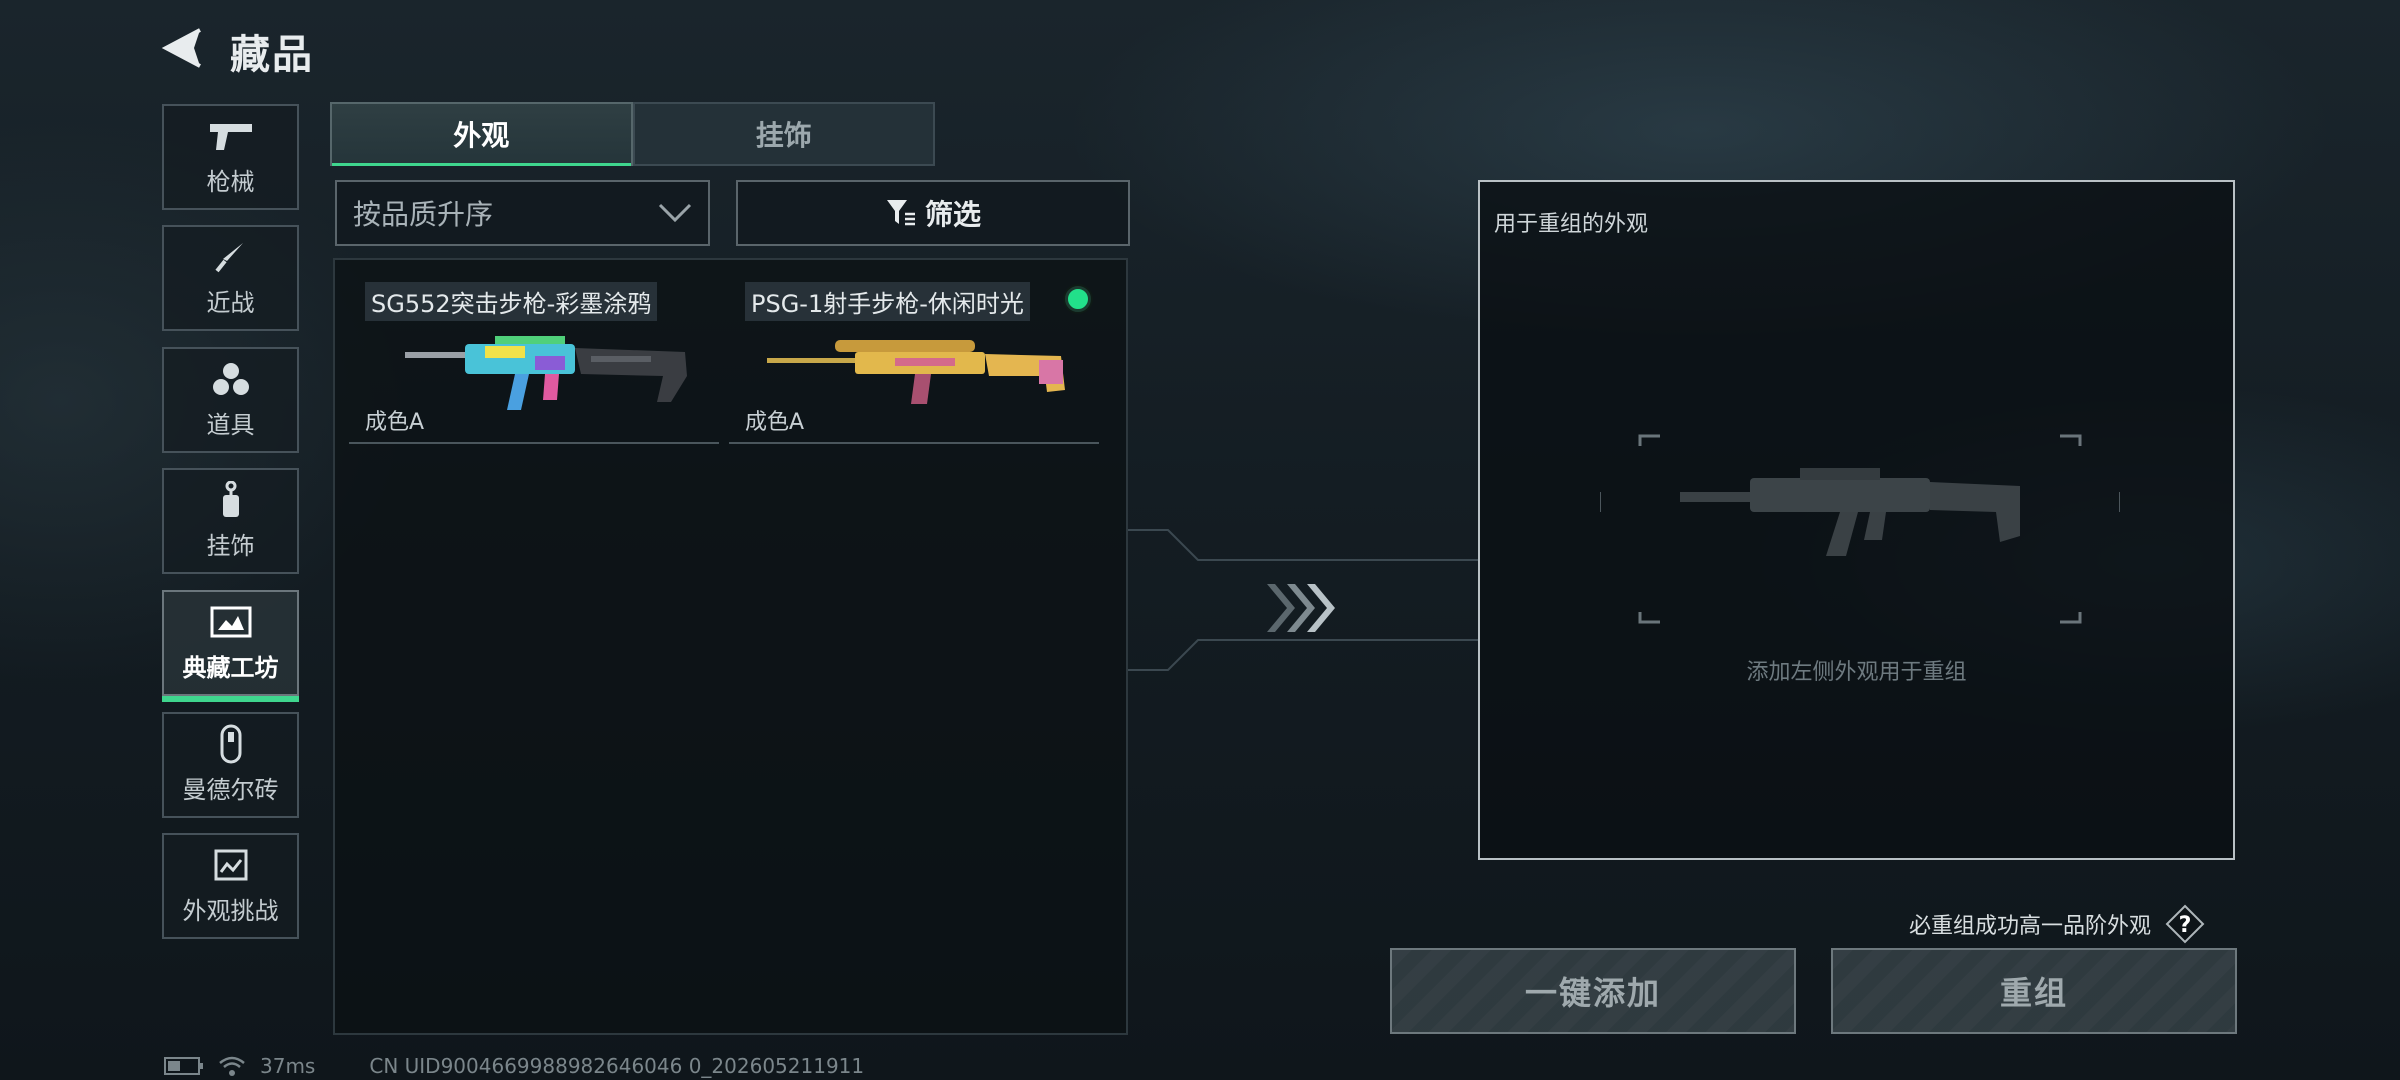 The width and height of the screenshot is (2400, 1080). I want to click on grenades-icon, so click(231, 379).